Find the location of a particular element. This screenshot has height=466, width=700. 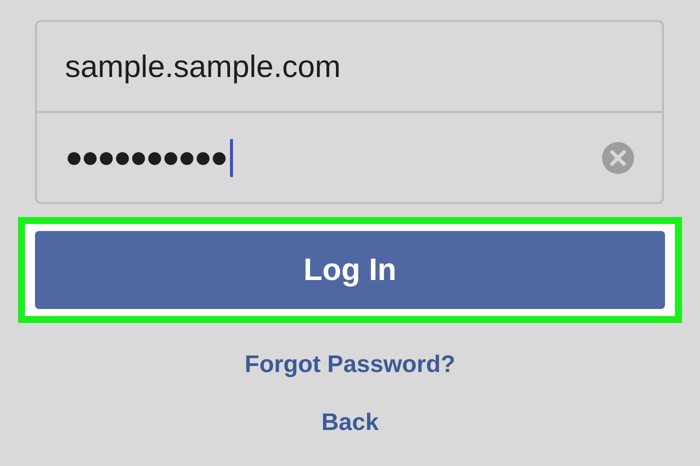

field-value: sample.sample.com is located at coordinates (203, 66).